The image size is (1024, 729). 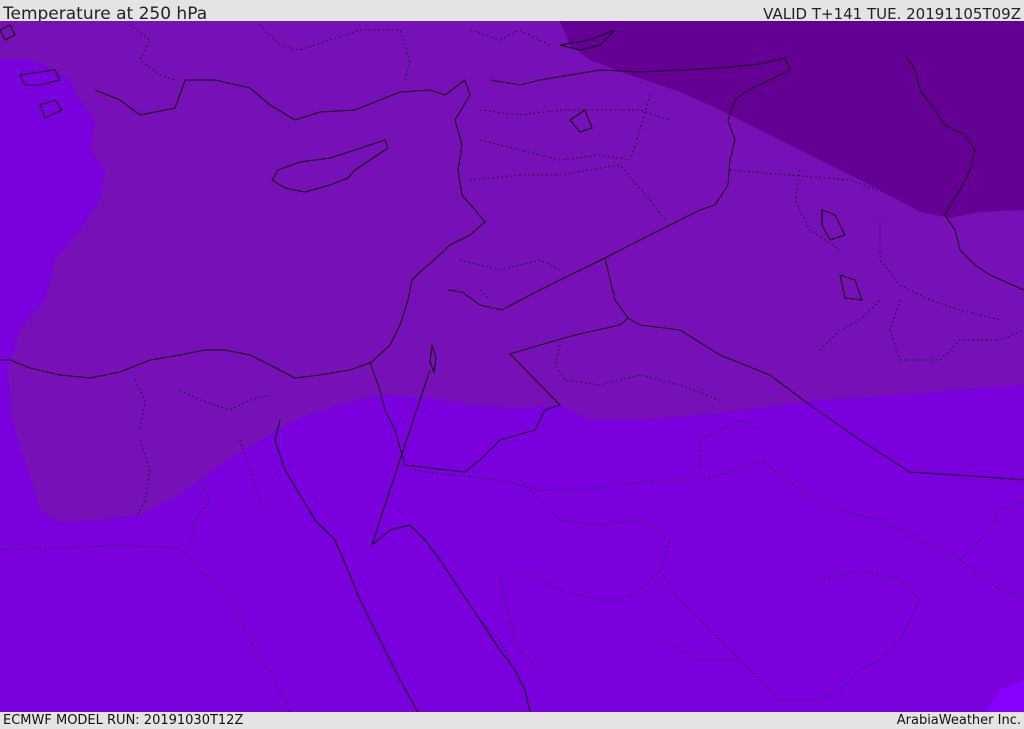 I want to click on model-run: ECMWF MODEL RUN: 20191030T12Z, so click(x=123, y=720).